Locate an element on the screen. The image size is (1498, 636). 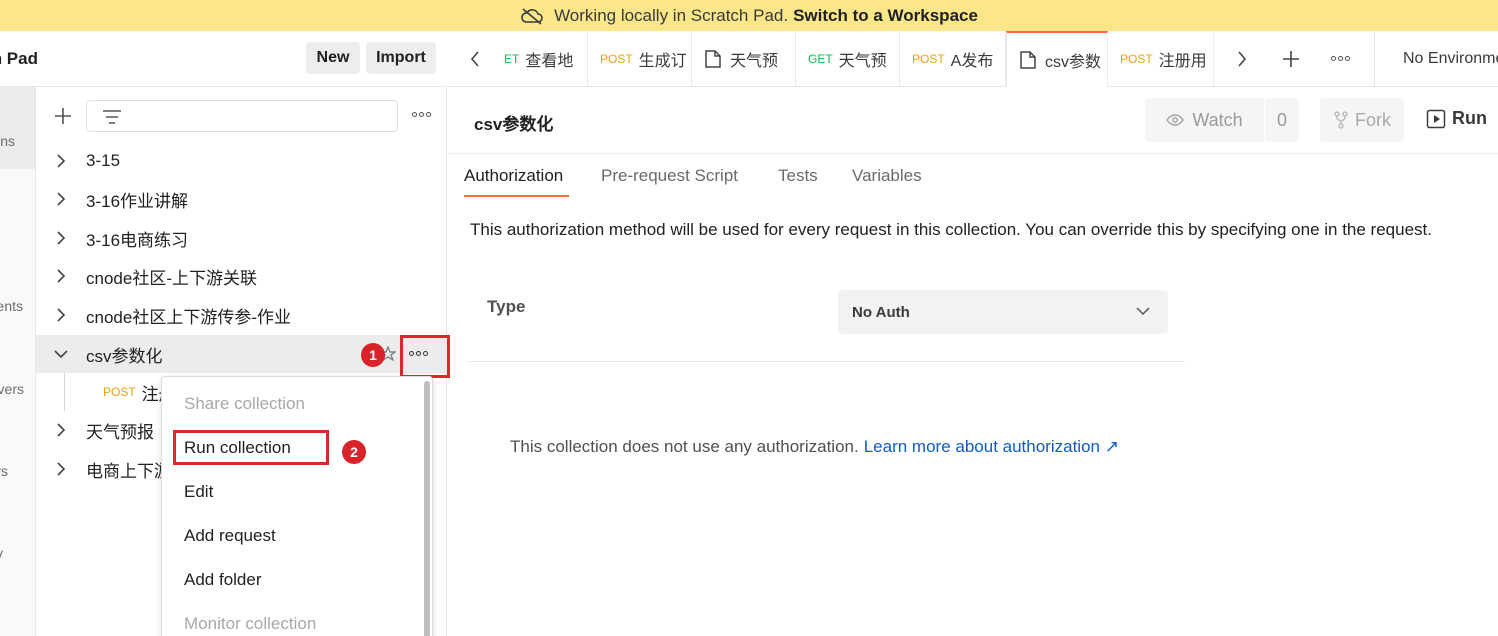
annotation-box-run is located at coordinates (251, 447).